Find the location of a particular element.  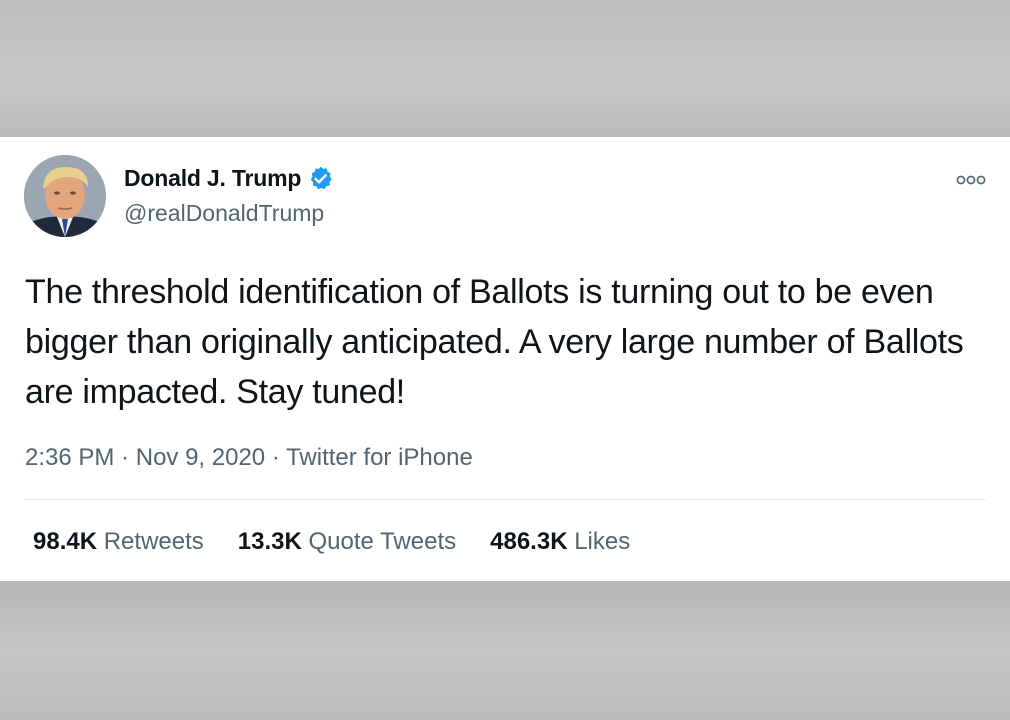

quote-tweets-count: 13.3K is located at coordinates (269, 541).